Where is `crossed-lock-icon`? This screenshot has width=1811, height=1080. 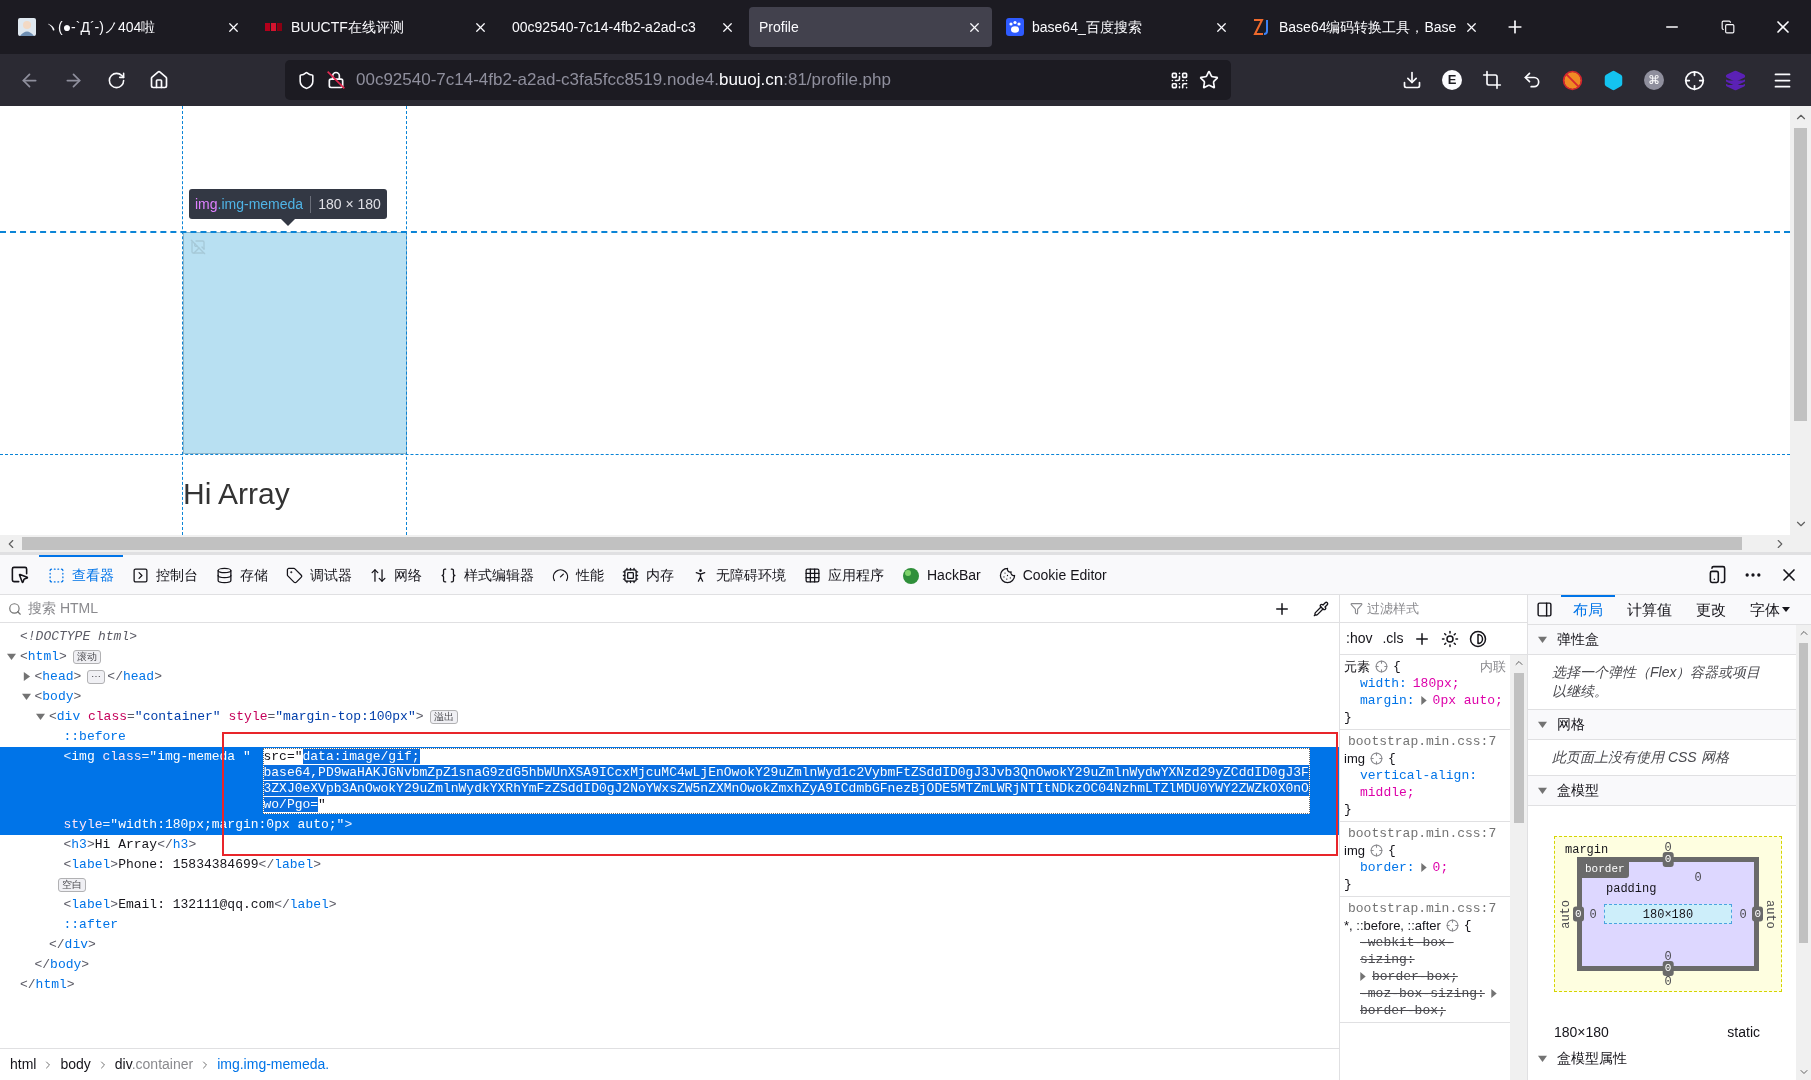
crossed-lock-icon is located at coordinates (336, 80).